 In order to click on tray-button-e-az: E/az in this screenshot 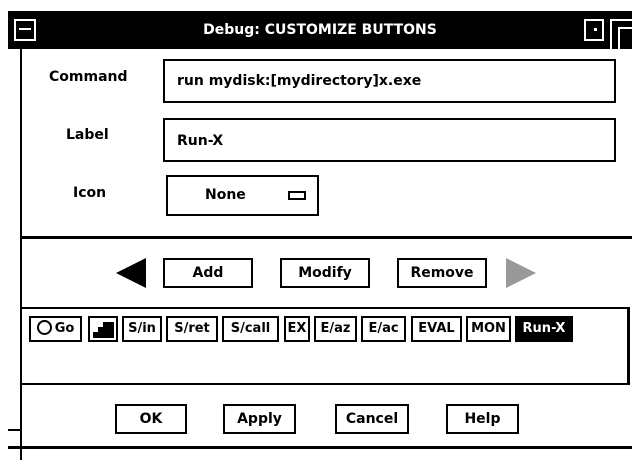, I will do `click(335, 329)`.